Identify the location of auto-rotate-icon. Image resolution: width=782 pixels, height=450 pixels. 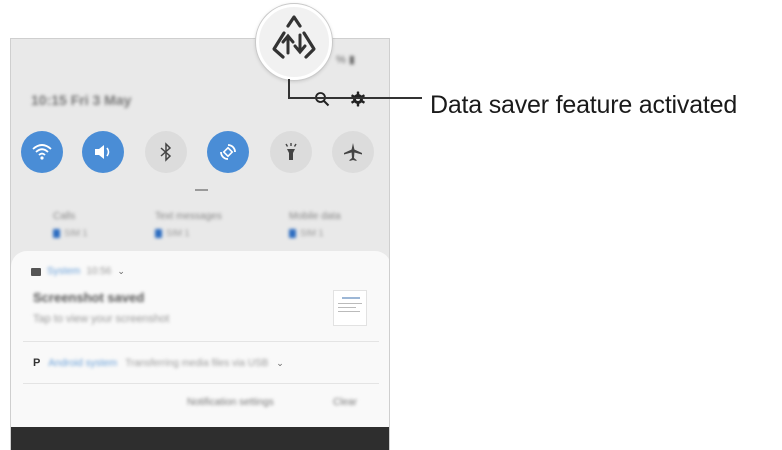
(228, 152).